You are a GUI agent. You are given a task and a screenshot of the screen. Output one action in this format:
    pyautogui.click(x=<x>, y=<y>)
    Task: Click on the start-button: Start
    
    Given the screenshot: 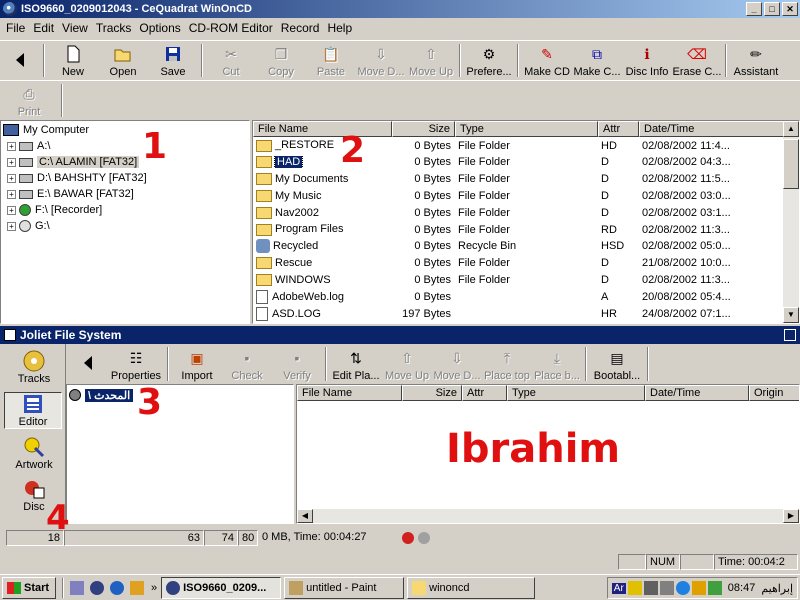 What is the action you would take?
    pyautogui.click(x=29, y=587)
    